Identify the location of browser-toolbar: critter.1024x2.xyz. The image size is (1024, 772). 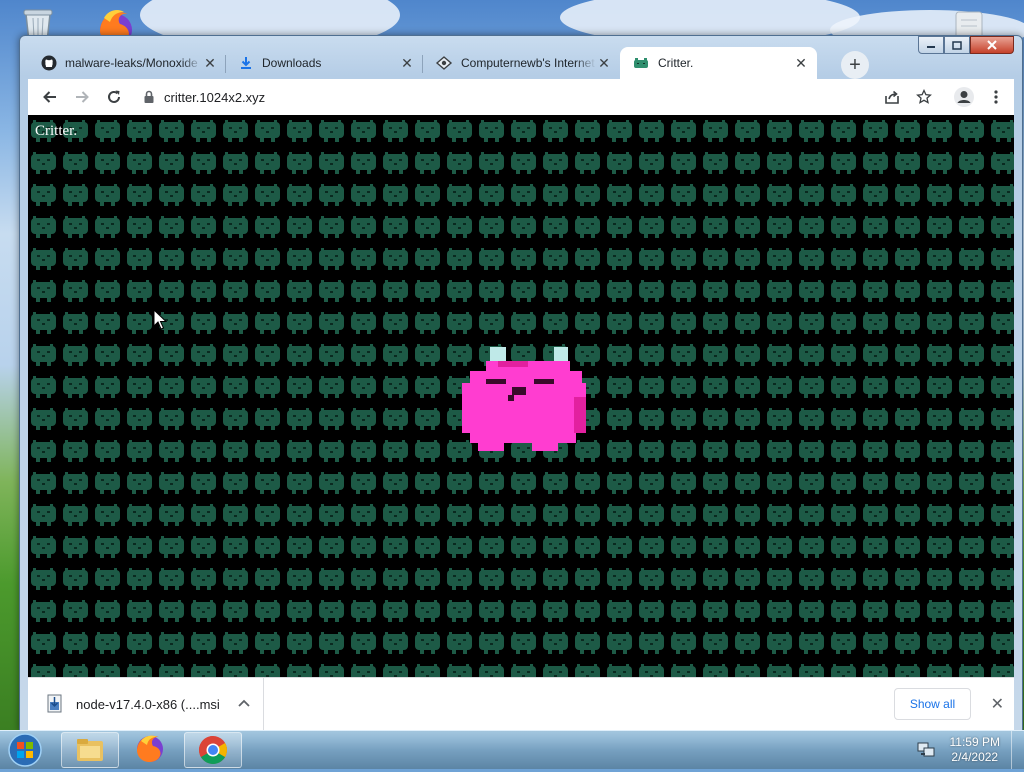
(521, 97).